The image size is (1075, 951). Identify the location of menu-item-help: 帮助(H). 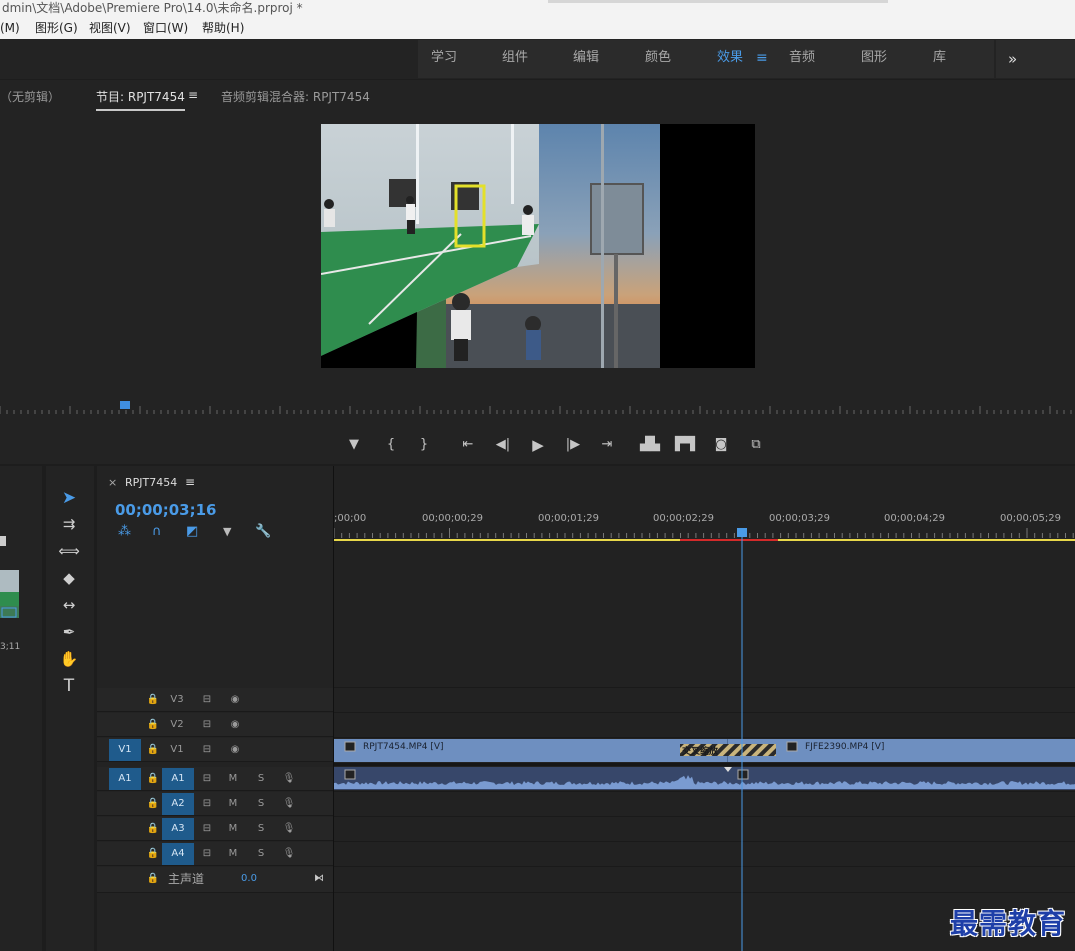
(223, 28).